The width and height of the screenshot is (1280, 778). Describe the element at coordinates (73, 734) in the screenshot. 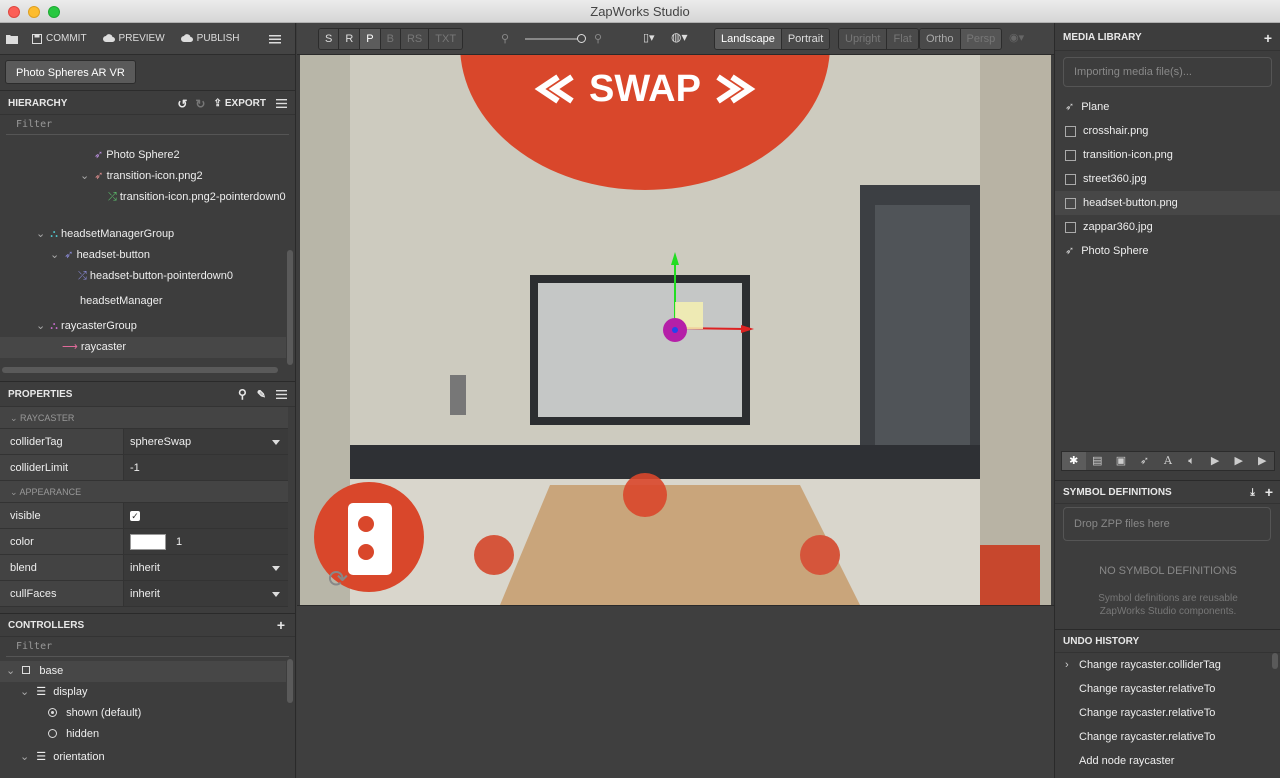

I see `state-hidden: hidden` at that location.